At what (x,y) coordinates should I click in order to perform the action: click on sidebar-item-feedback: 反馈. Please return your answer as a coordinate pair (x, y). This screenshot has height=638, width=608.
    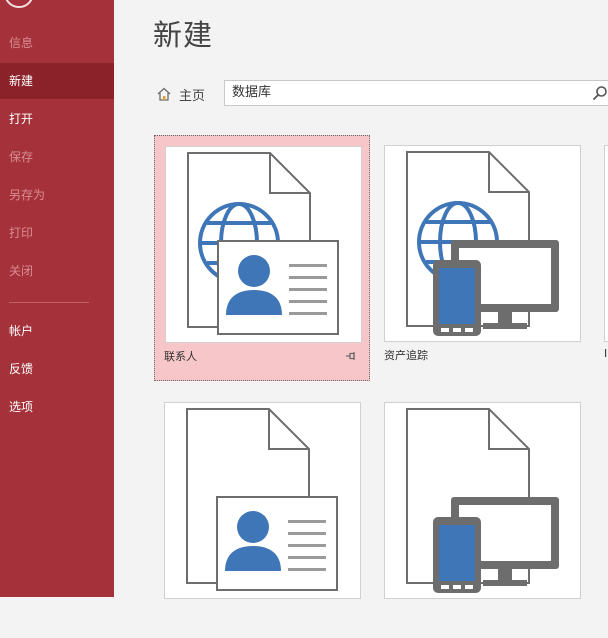
    Looking at the image, I should click on (57, 369).